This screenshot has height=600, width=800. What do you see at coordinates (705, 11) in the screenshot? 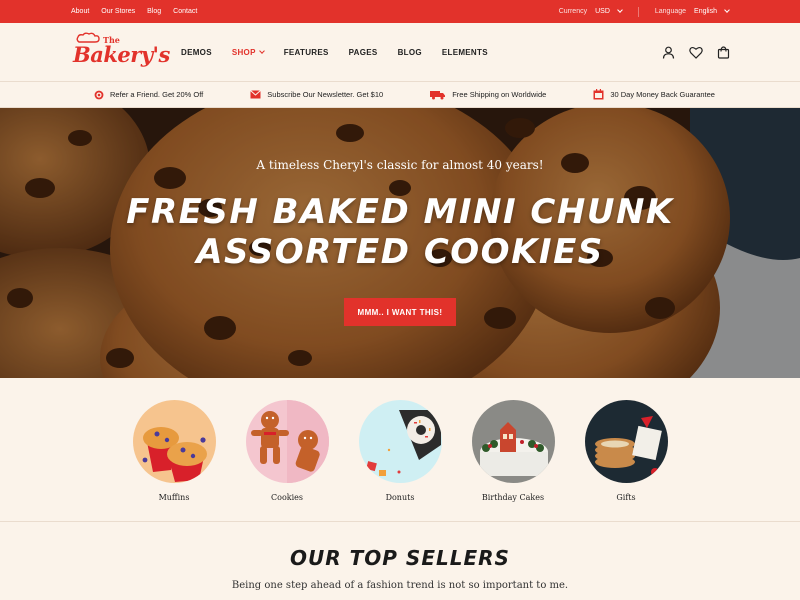
I see `language-value: English` at bounding box center [705, 11].